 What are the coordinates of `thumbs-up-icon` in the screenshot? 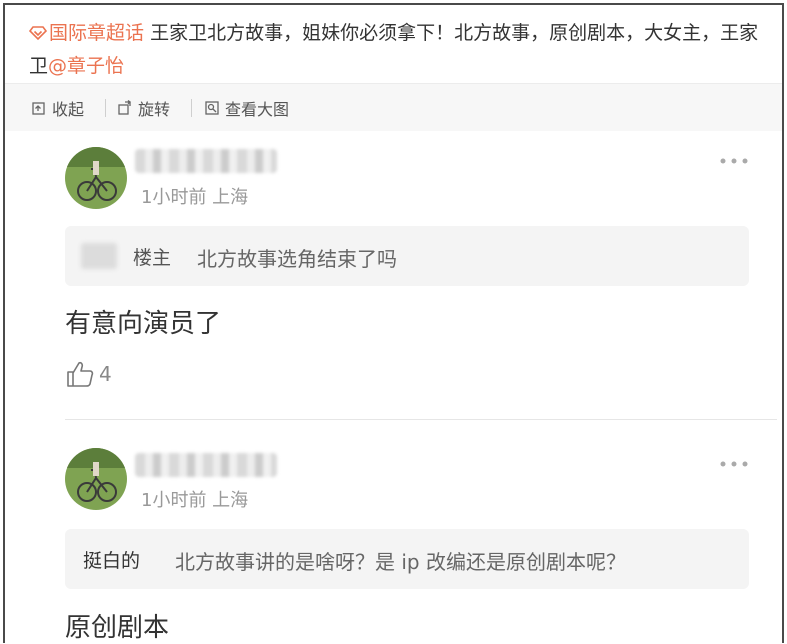 It's located at (80, 374).